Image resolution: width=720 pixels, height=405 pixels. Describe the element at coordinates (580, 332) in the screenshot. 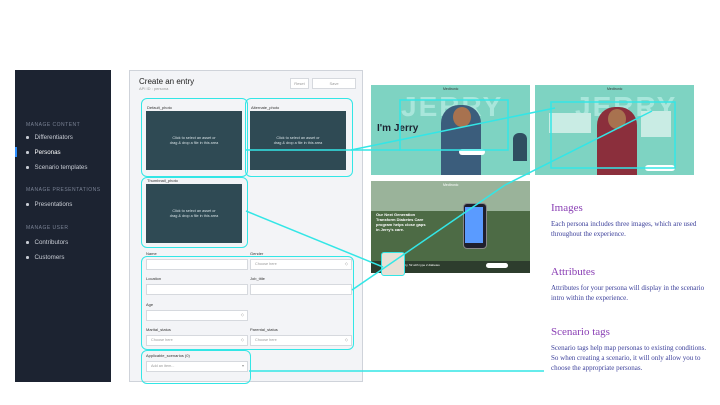

I see `annotation-heading-scenario-tags: Scenario tags` at that location.